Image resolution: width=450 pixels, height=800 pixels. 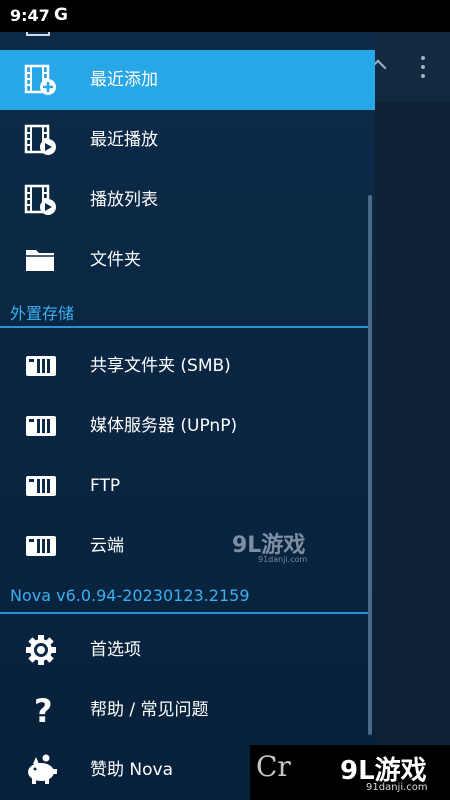 I want to click on drawer-item-preferences: 首选项, so click(x=187, y=650).